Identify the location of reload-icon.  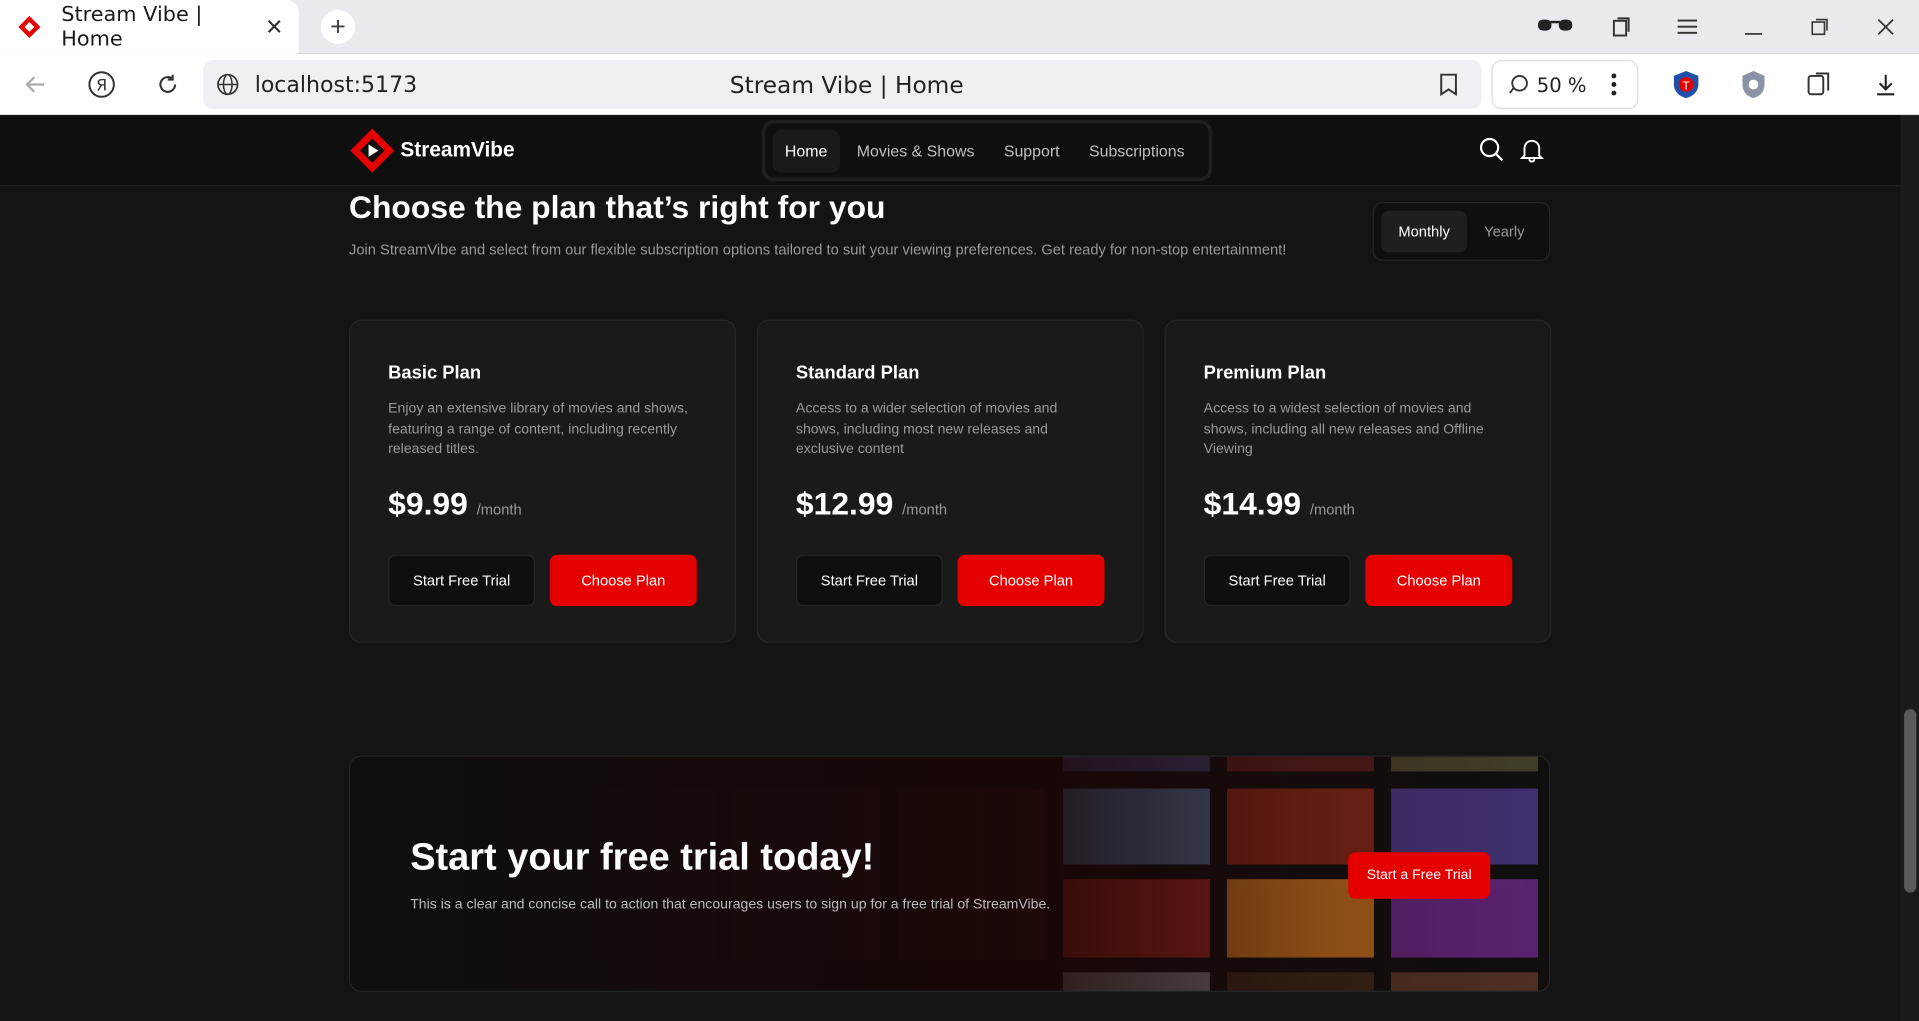
(168, 85).